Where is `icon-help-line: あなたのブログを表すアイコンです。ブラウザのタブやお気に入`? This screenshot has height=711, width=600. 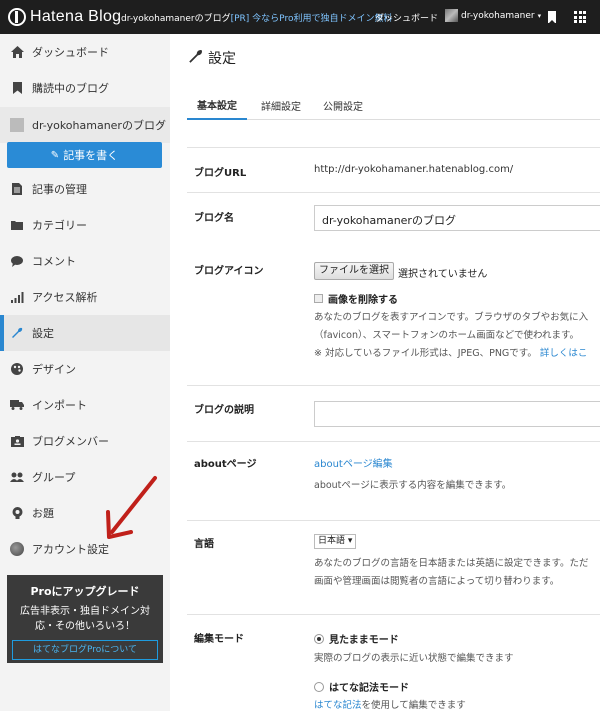 icon-help-line: あなたのブログを表すアイコンです。ブラウザのタブやお気に入 is located at coordinates (451, 317).